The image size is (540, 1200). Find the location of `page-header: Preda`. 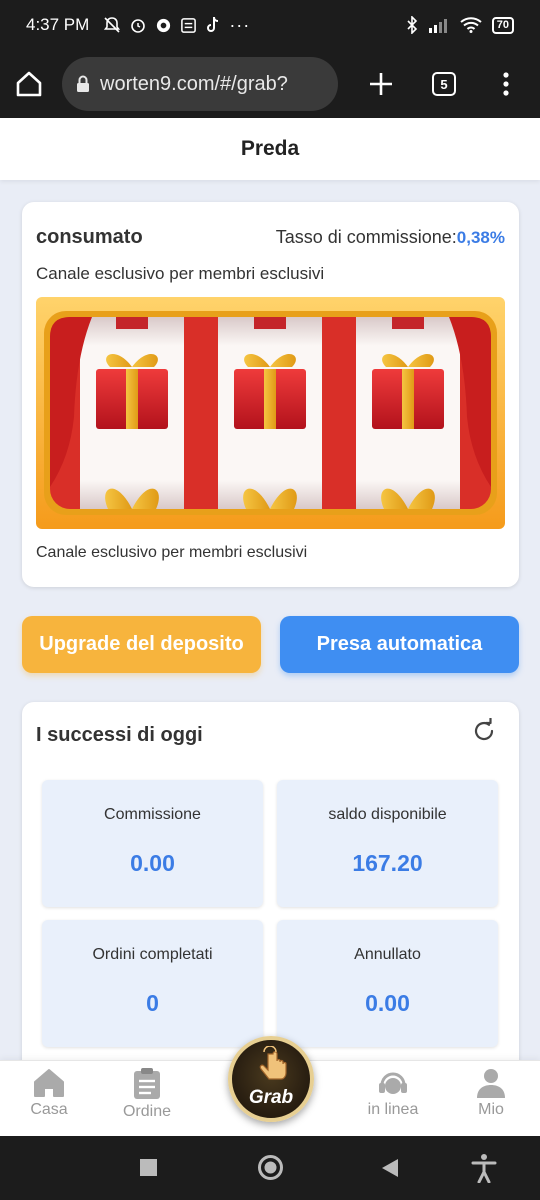

page-header: Preda is located at coordinates (270, 149).